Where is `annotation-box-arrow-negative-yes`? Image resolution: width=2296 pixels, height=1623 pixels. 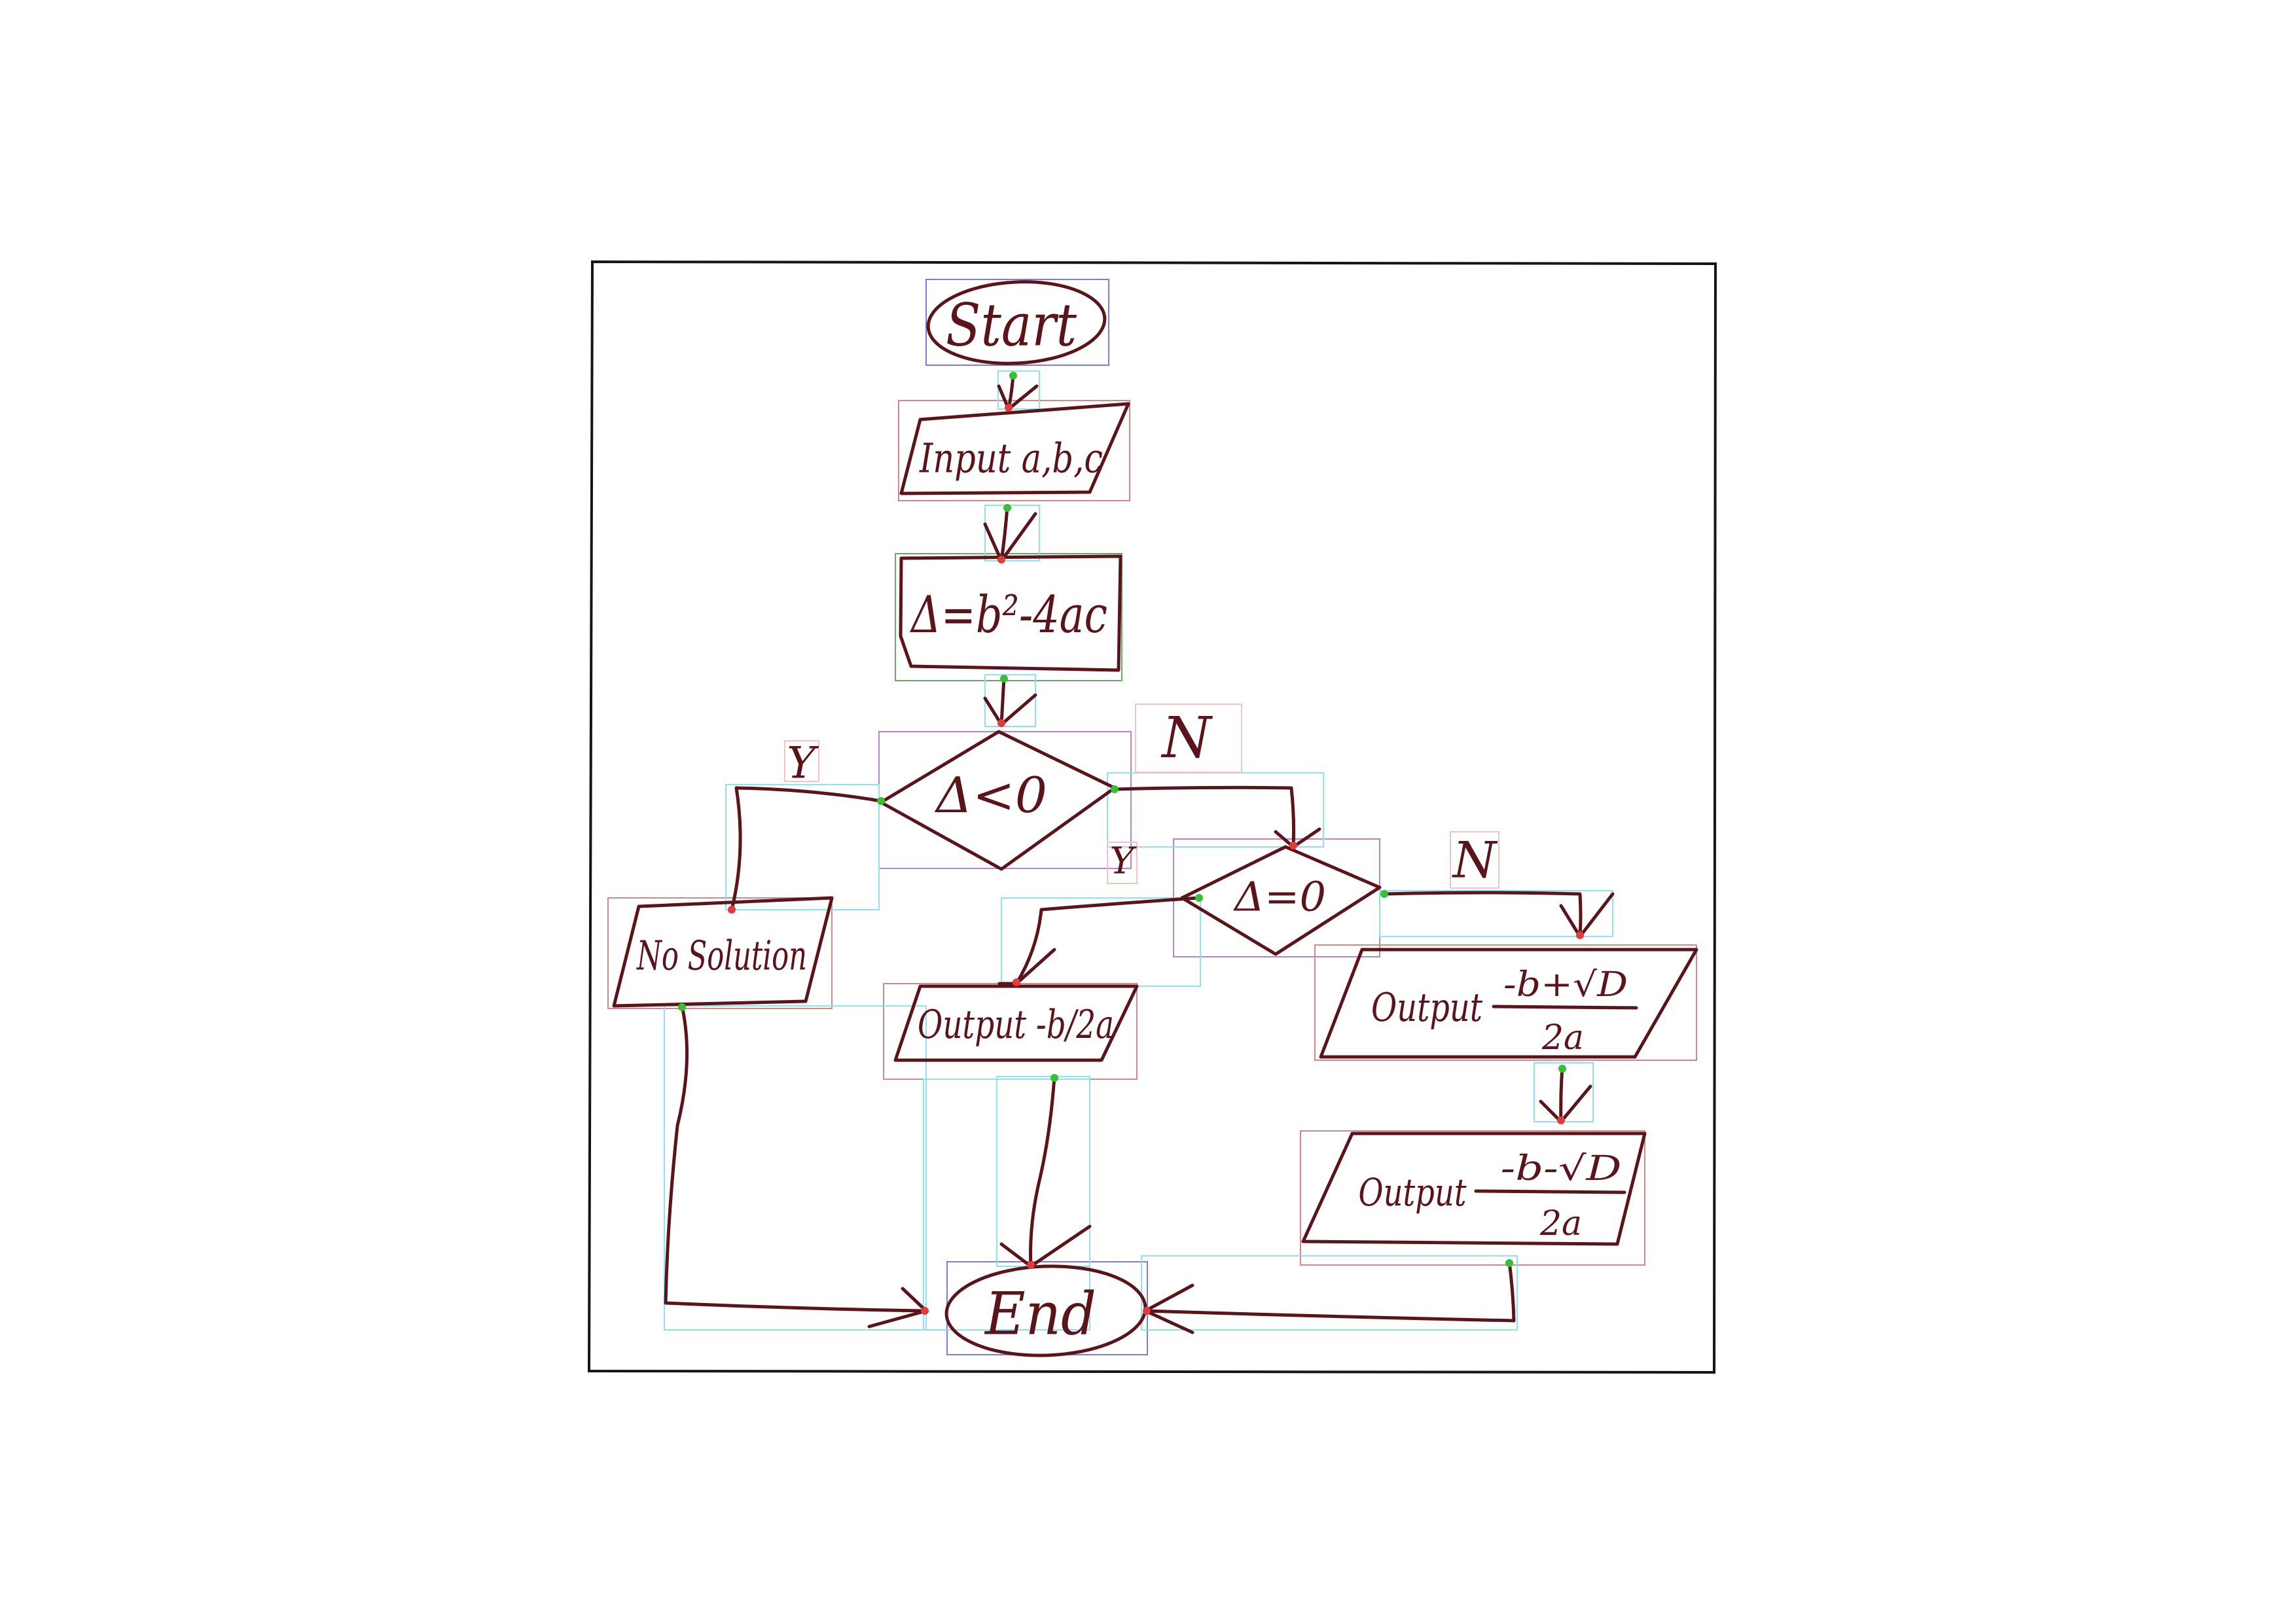 annotation-box-arrow-negative-yes is located at coordinates (802, 847).